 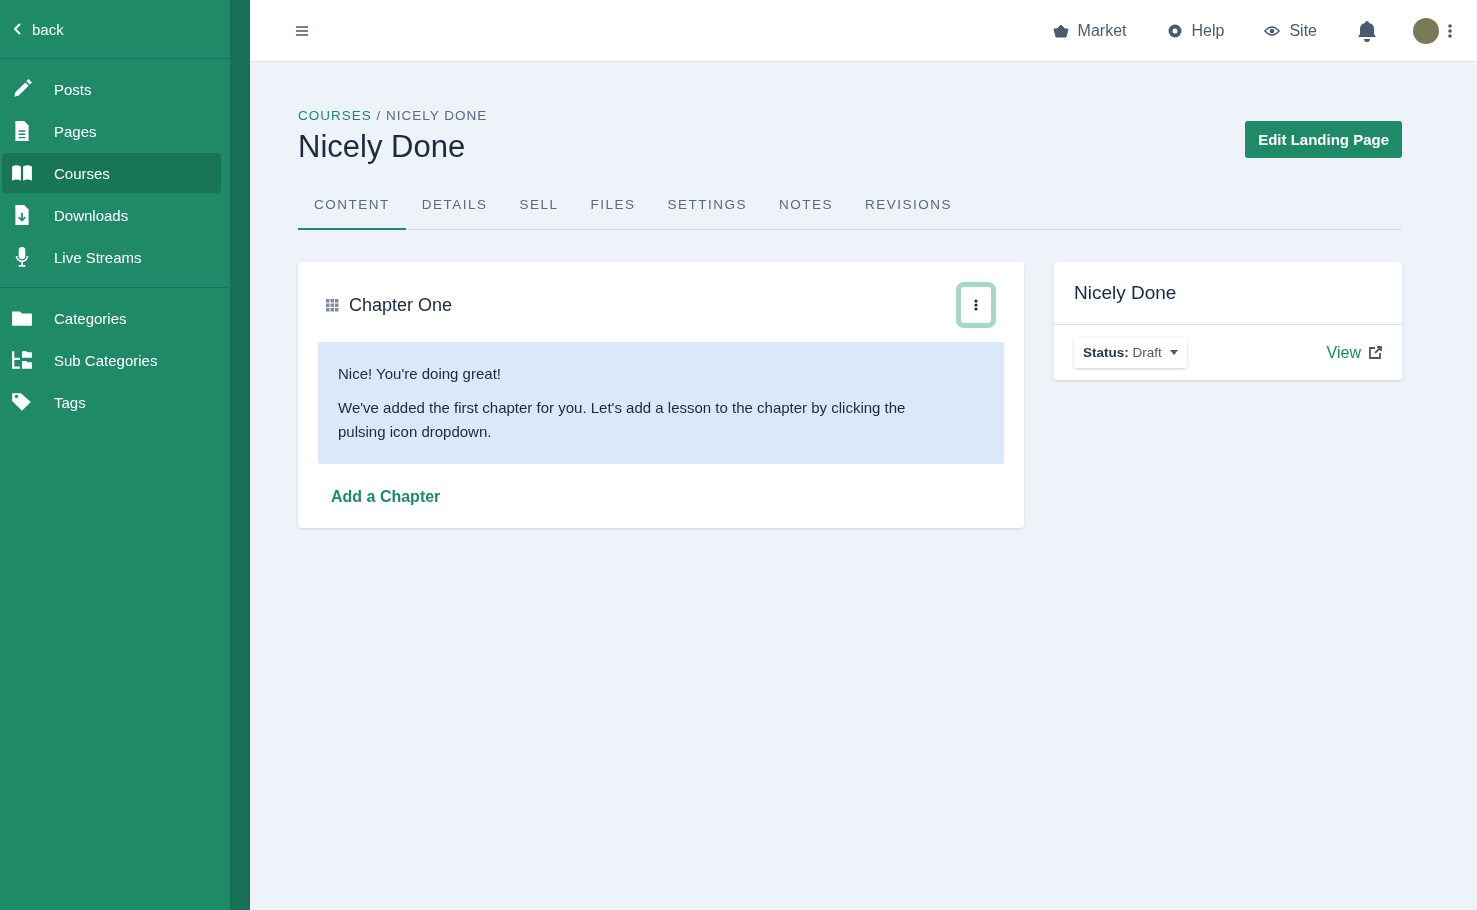 I want to click on breadcrumb-link: COURSES, so click(x=335, y=115).